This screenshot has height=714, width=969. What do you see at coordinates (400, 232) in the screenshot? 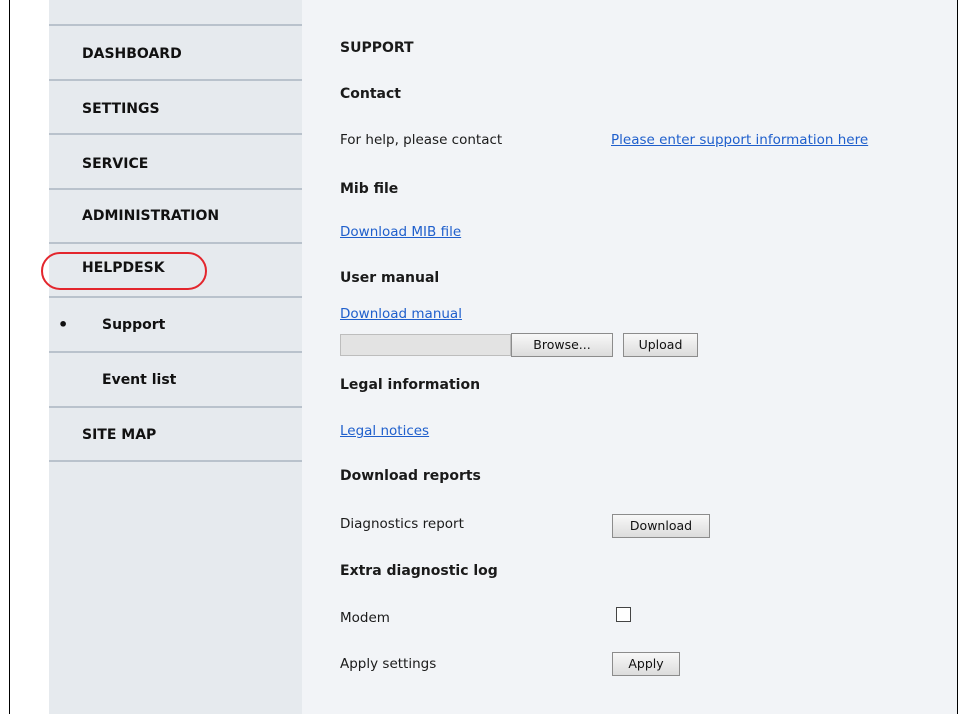
I see `download-mib-link: Download MIB file` at bounding box center [400, 232].